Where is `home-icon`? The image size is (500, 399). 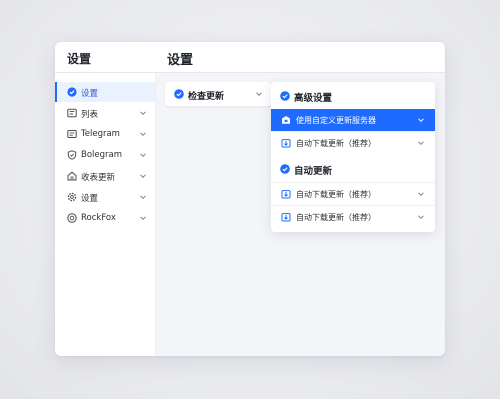
home-icon is located at coordinates (72, 176).